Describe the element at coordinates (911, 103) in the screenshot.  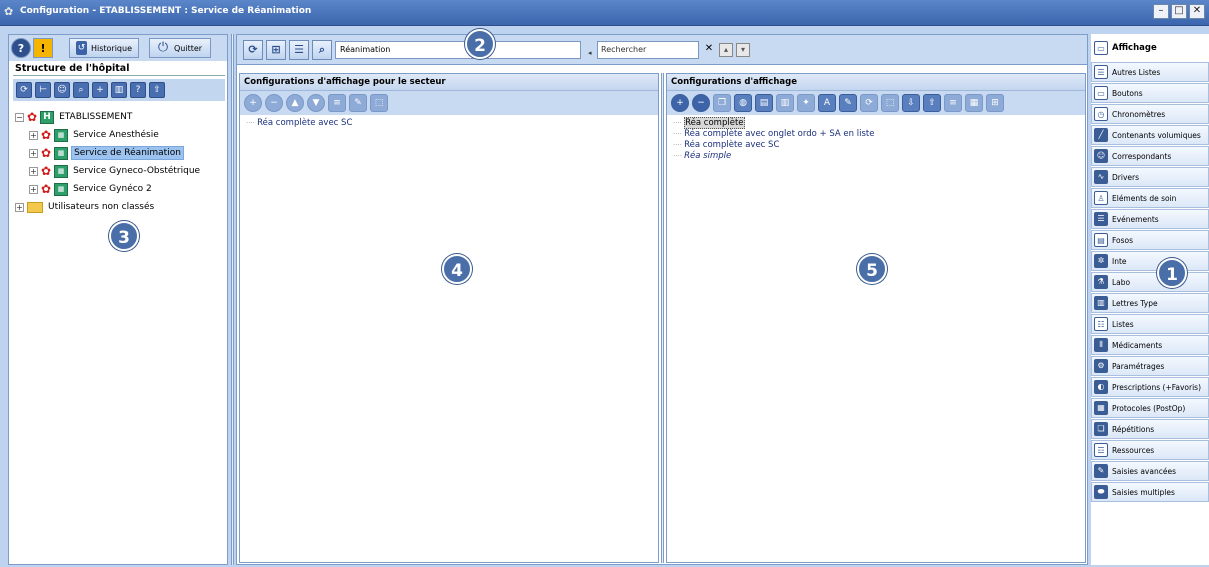
I see `import-icon: ⇩` at that location.